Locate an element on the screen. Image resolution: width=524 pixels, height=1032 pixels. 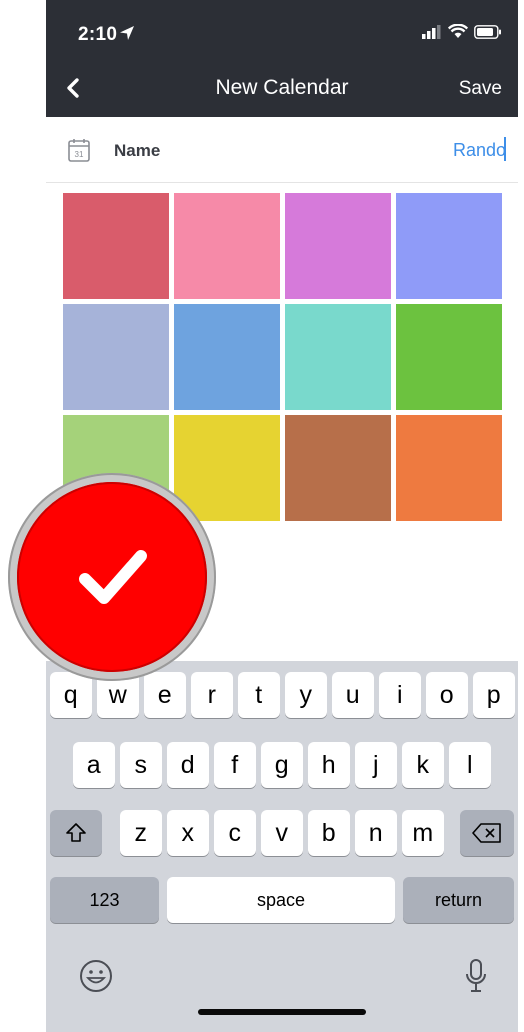
key-o: o is located at coordinates (447, 695).